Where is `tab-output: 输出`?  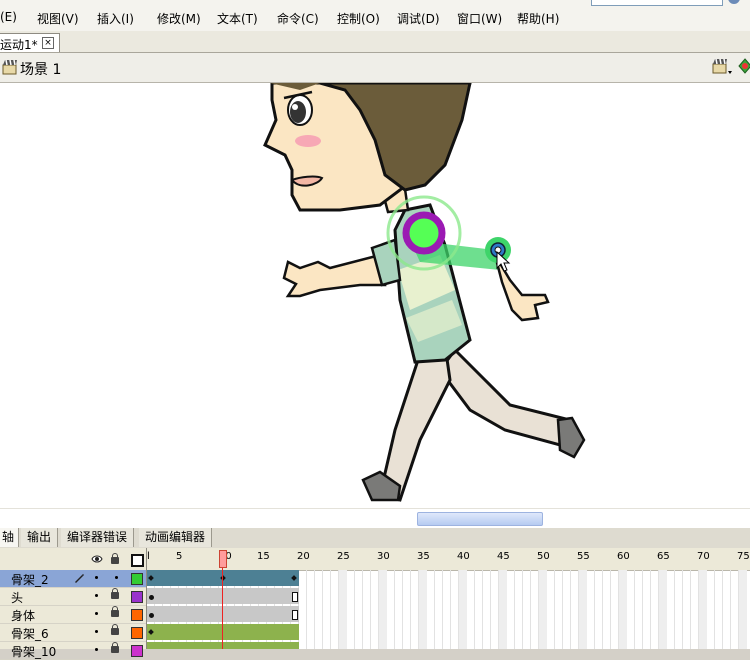
tab-output: 输出 is located at coordinates (40, 537).